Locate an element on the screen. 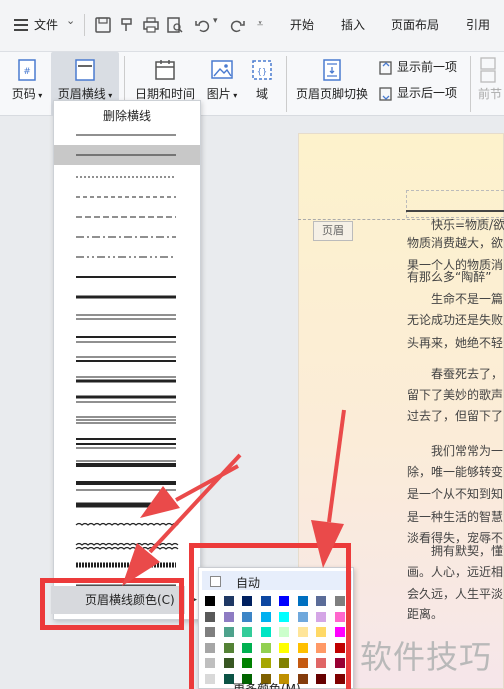 The height and width of the screenshot is (689, 504). document-line: 有那么多“陶醉” is located at coordinates (449, 277).